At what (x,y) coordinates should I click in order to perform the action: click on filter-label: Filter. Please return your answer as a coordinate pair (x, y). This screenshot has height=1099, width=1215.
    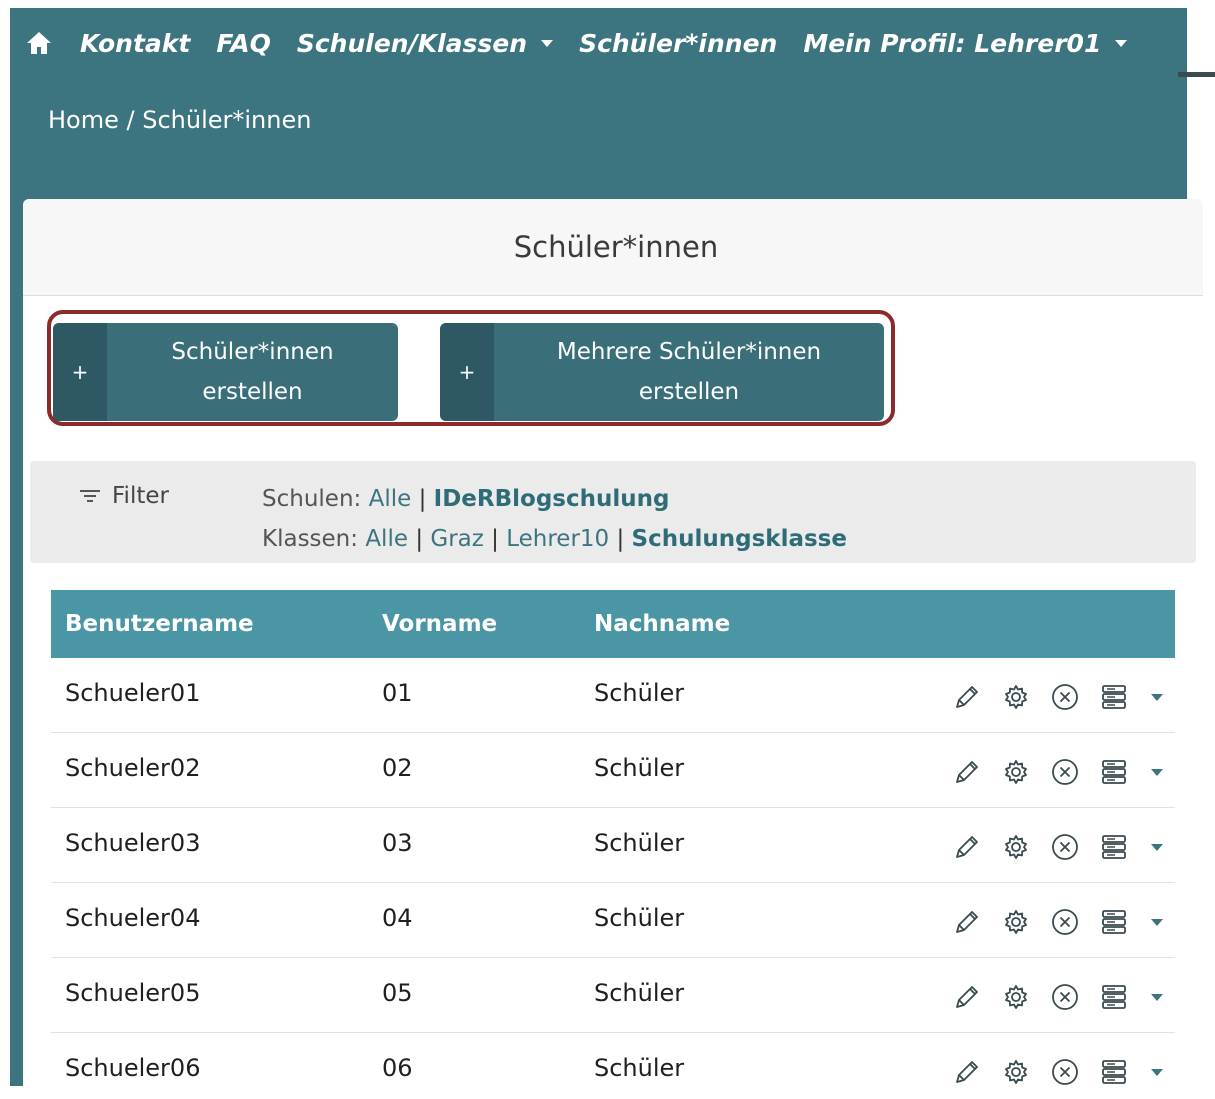
    Looking at the image, I should click on (140, 496).